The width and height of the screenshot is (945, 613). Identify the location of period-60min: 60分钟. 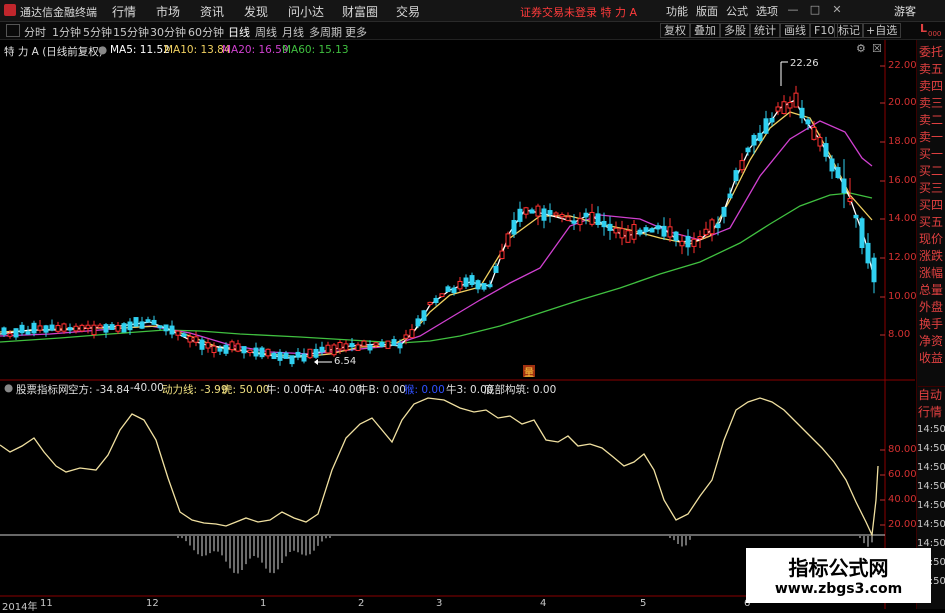
(206, 32).